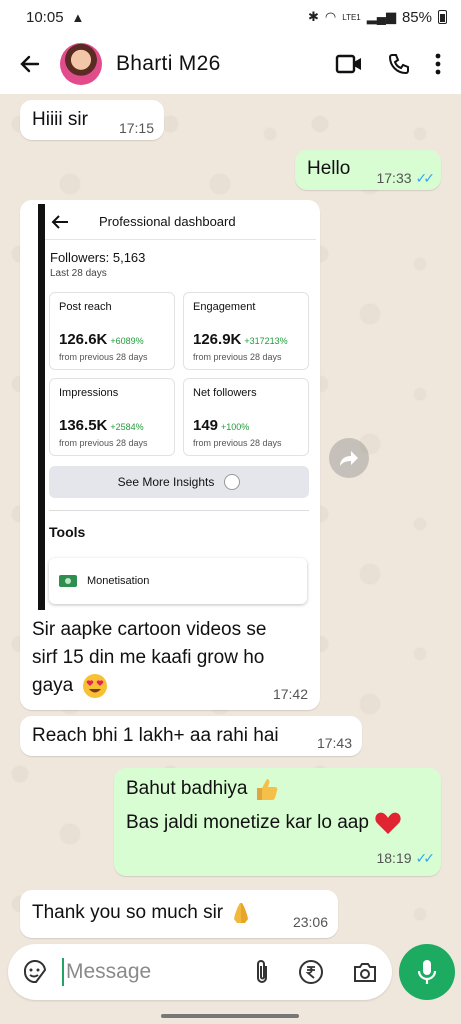  Describe the element at coordinates (67, 532) in the screenshot. I see `tools-heading: Tools` at that location.